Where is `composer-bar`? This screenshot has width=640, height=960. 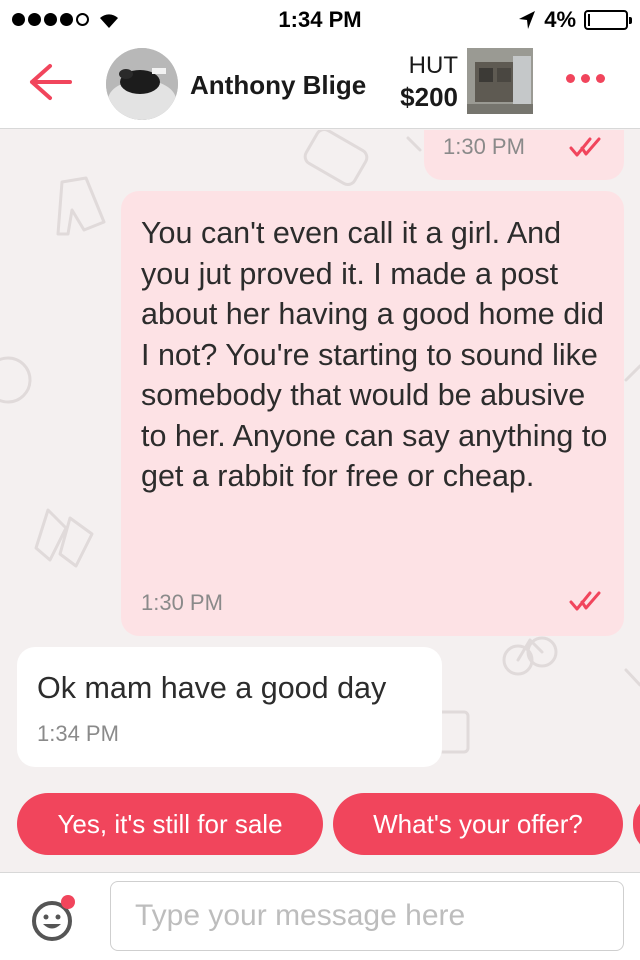
composer-bar is located at coordinates (320, 916).